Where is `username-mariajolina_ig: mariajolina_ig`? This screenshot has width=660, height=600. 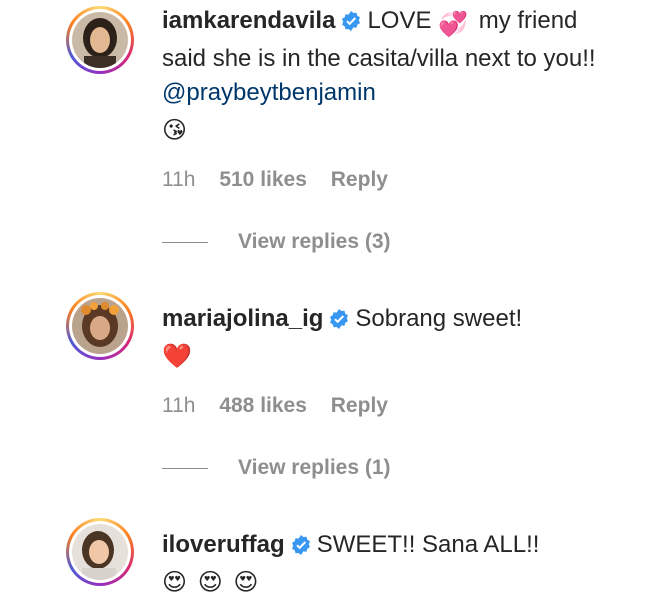 username-mariajolina_ig: mariajolina_ig is located at coordinates (242, 318).